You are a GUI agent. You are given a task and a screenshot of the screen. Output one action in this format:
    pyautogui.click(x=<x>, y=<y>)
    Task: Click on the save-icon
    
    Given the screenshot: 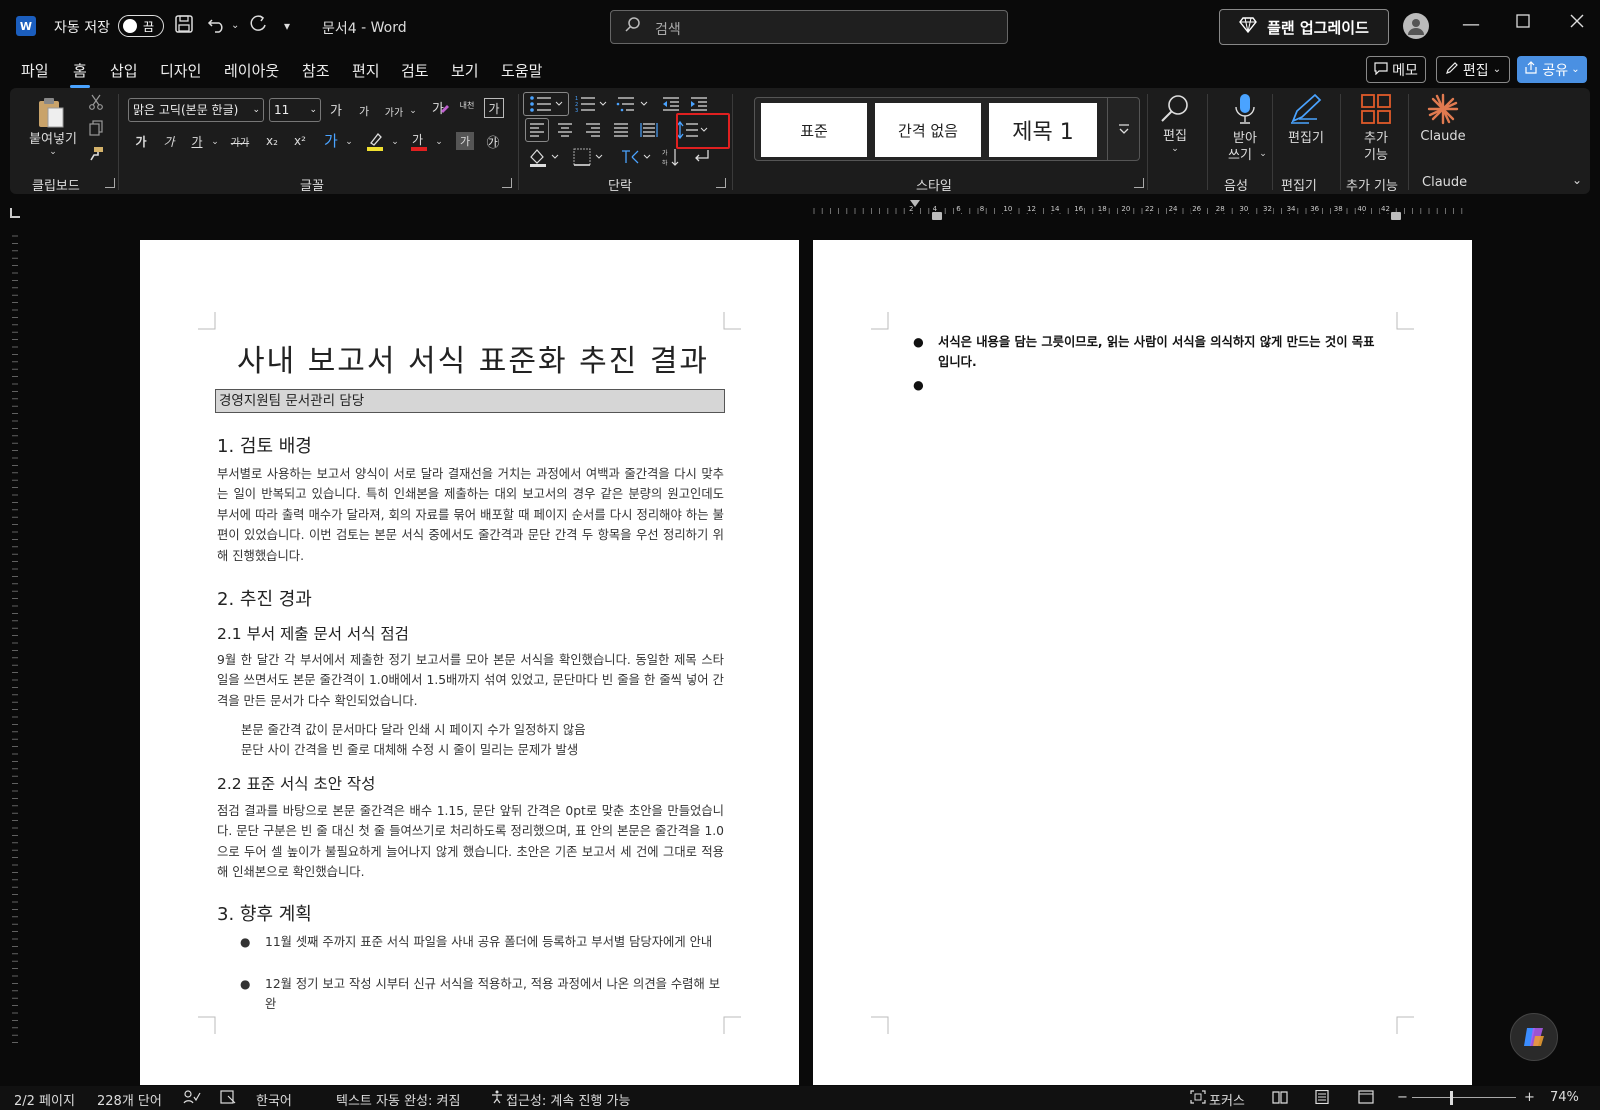 What is the action you would take?
    pyautogui.click(x=184, y=24)
    